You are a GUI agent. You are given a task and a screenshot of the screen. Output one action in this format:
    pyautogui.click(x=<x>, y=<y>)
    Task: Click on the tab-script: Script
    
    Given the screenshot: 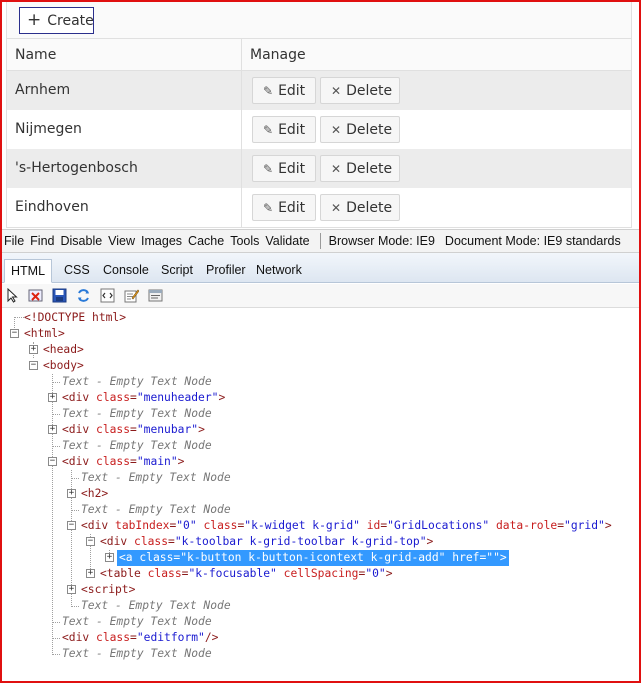 What is the action you would take?
    pyautogui.click(x=177, y=271)
    